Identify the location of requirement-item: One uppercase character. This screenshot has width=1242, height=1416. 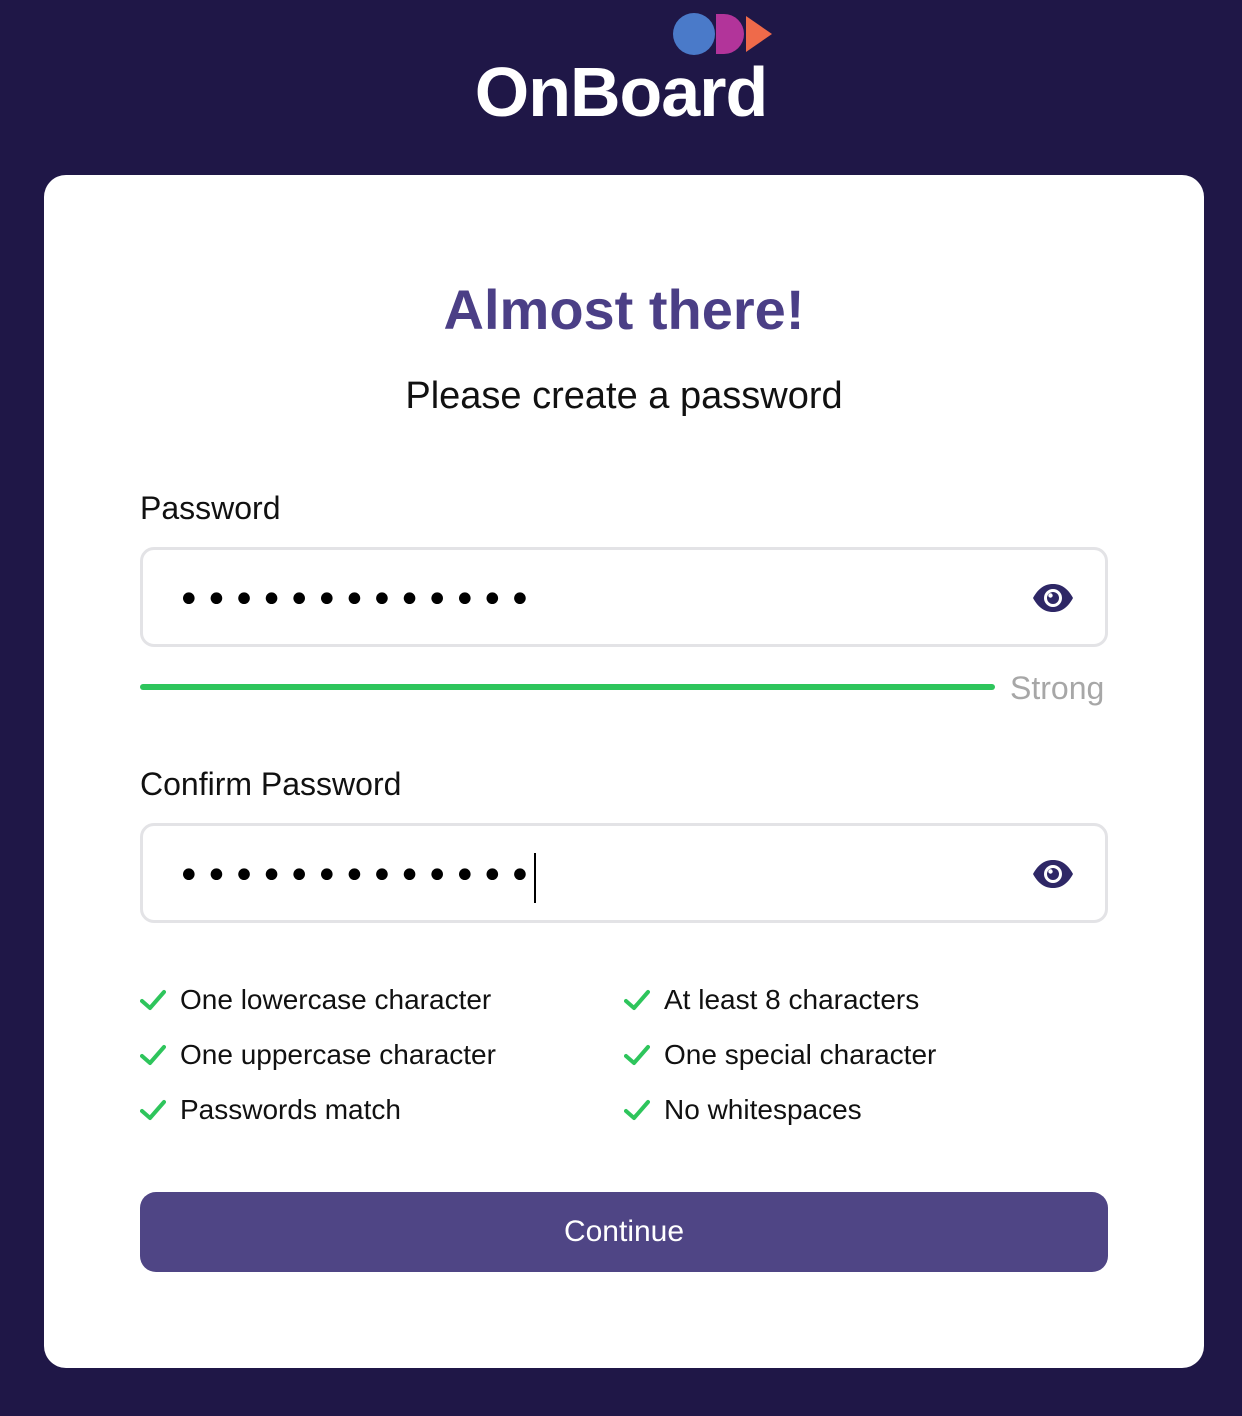
(318, 1055).